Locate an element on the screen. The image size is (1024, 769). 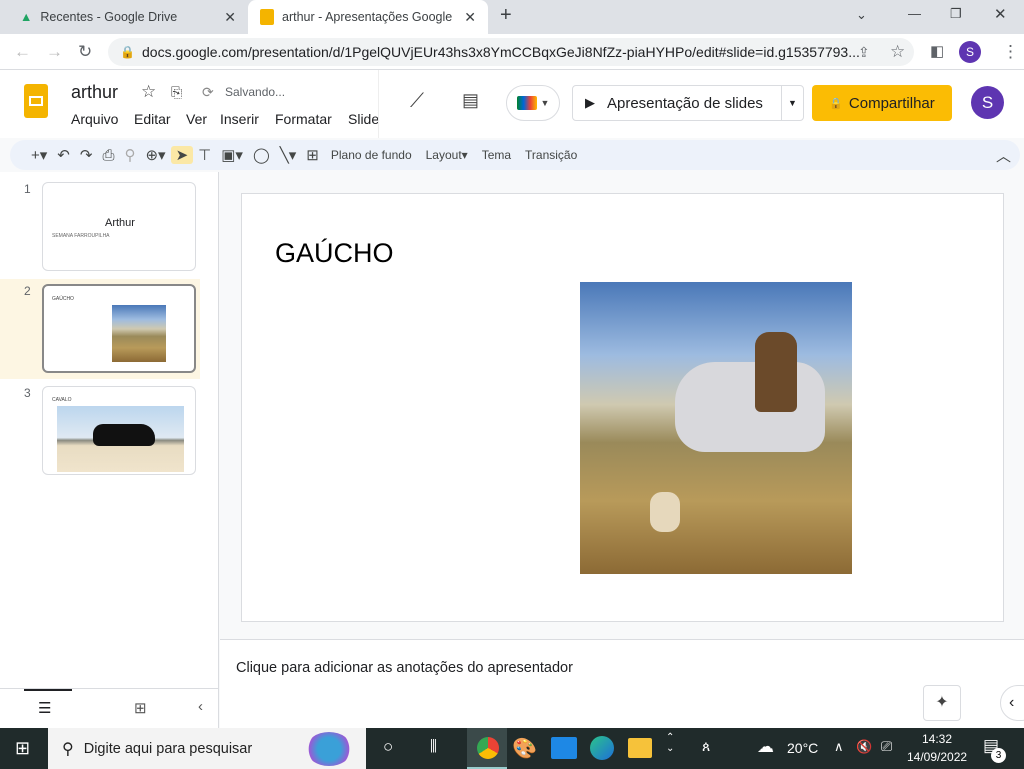
menu-slide: Slide is located at coordinates (363, 119).